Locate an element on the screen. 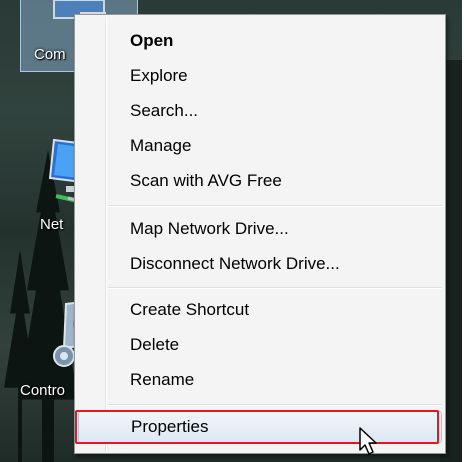 The image size is (464, 462). desktop-icon-label: Contro is located at coordinates (43, 390).